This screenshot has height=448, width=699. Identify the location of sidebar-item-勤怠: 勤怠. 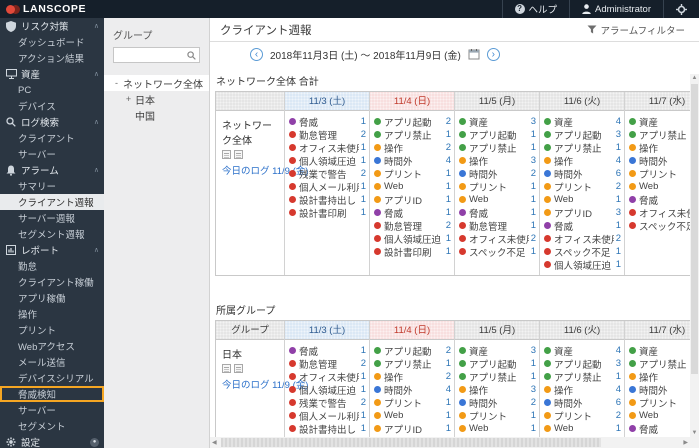
(52, 266).